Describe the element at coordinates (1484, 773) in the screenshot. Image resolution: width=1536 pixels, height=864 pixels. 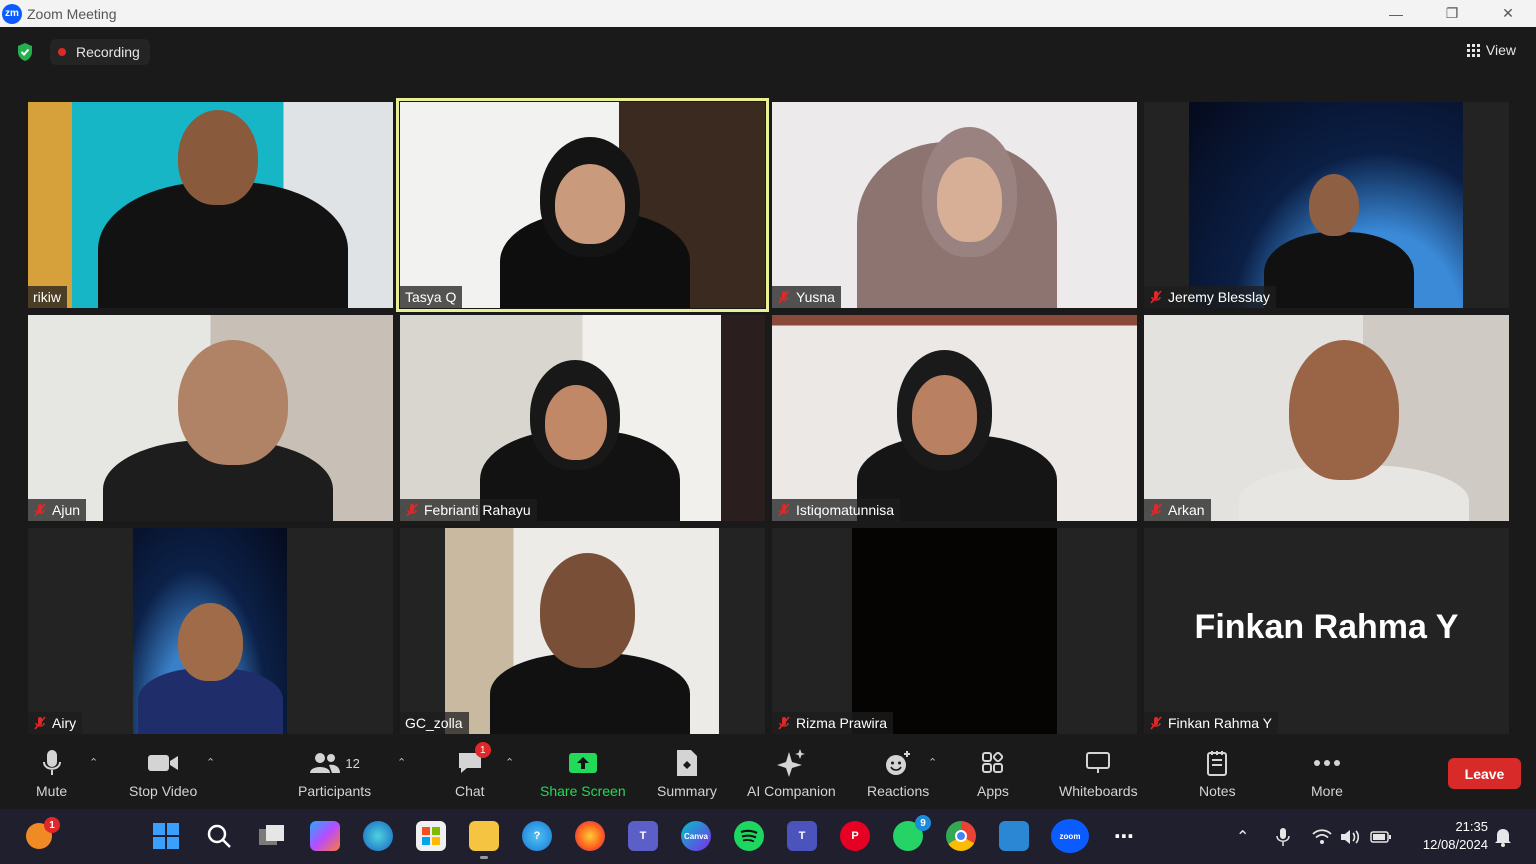
I see `leave-button: Leave` at that location.